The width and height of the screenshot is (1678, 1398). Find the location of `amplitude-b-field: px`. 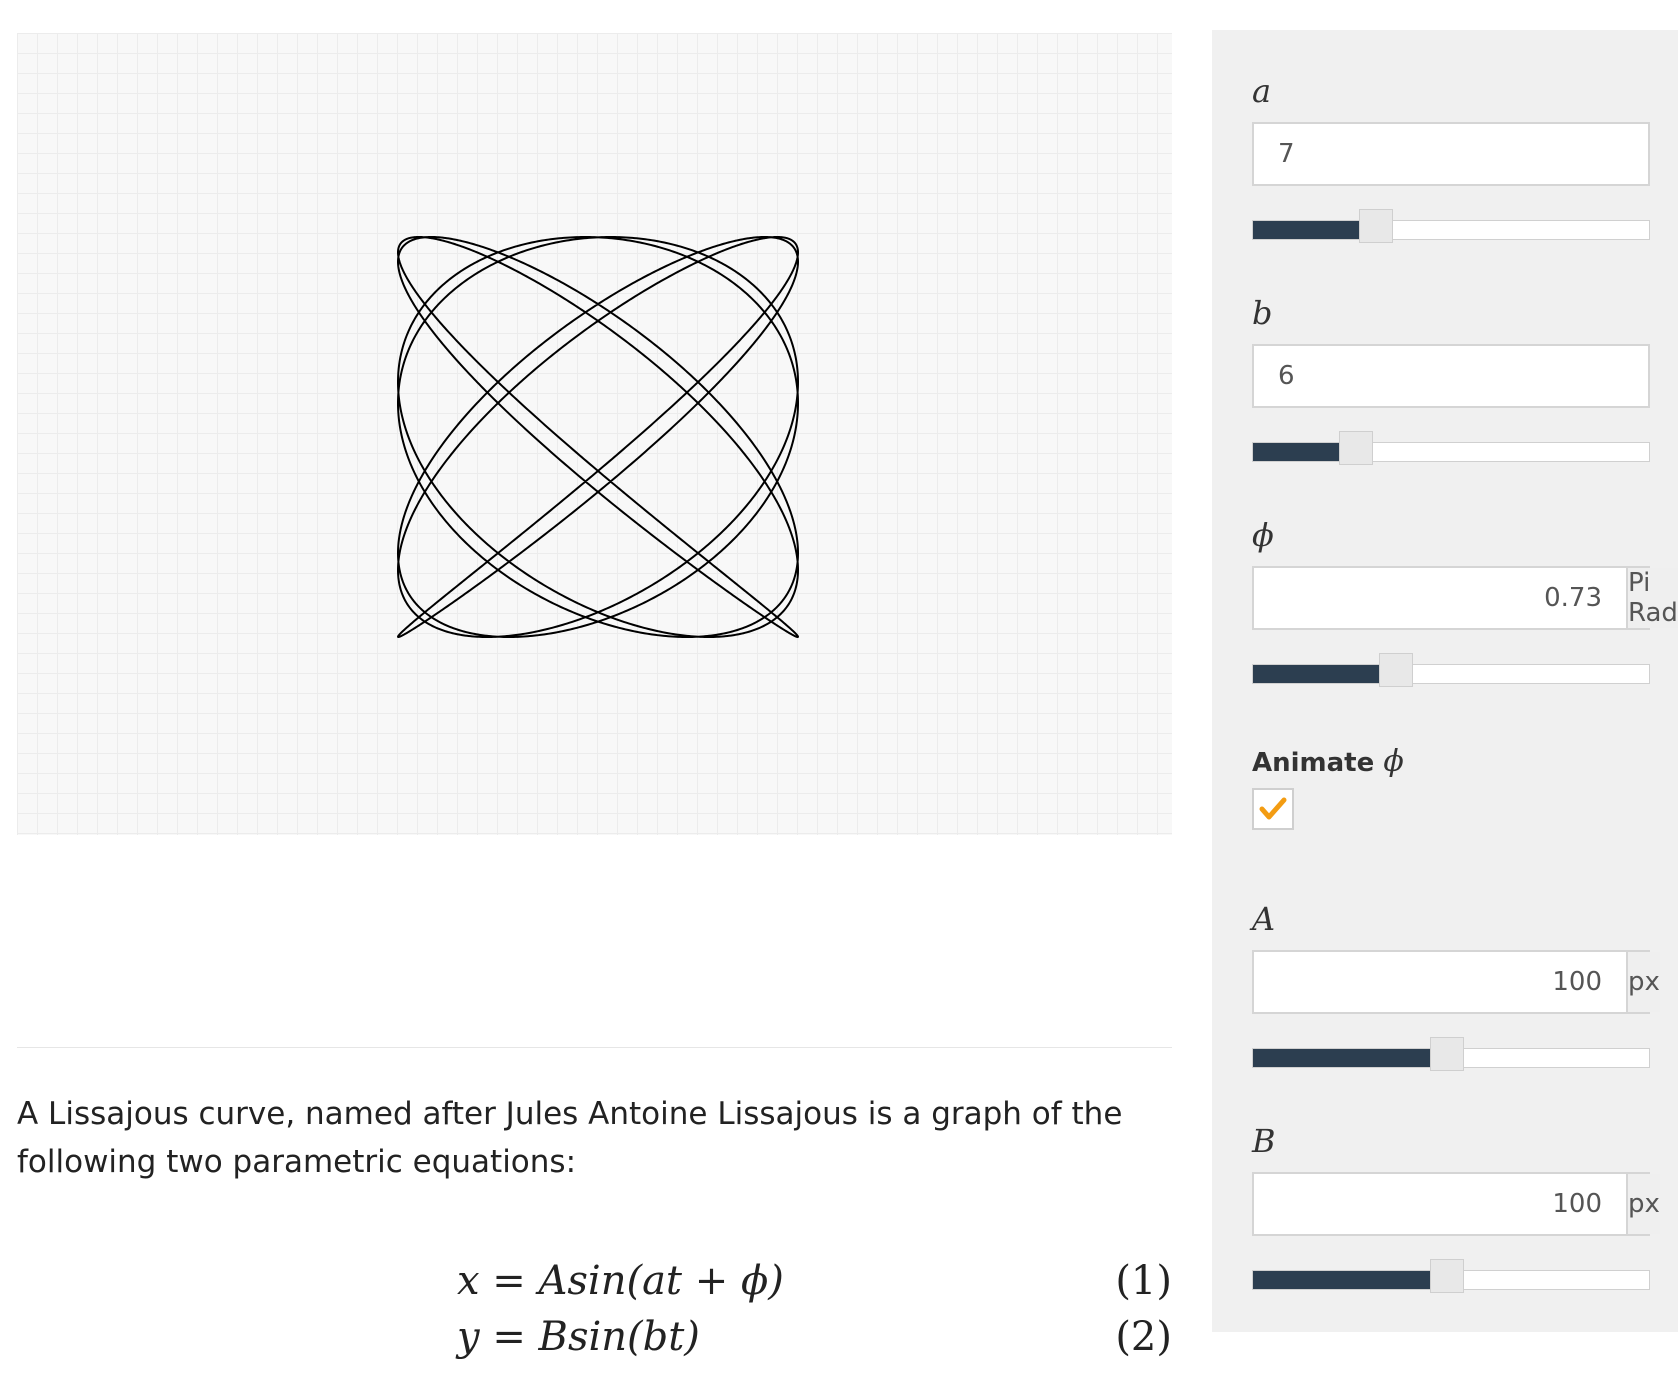

amplitude-b-field: px is located at coordinates (1456, 1204).